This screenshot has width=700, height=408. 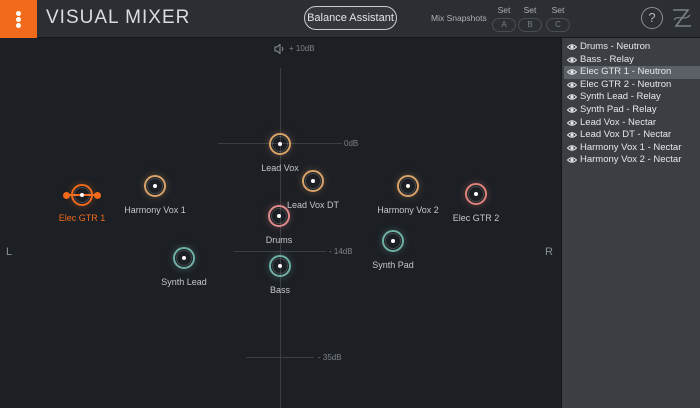 What do you see at coordinates (652, 18) in the screenshot?
I see `help-button: ?` at bounding box center [652, 18].